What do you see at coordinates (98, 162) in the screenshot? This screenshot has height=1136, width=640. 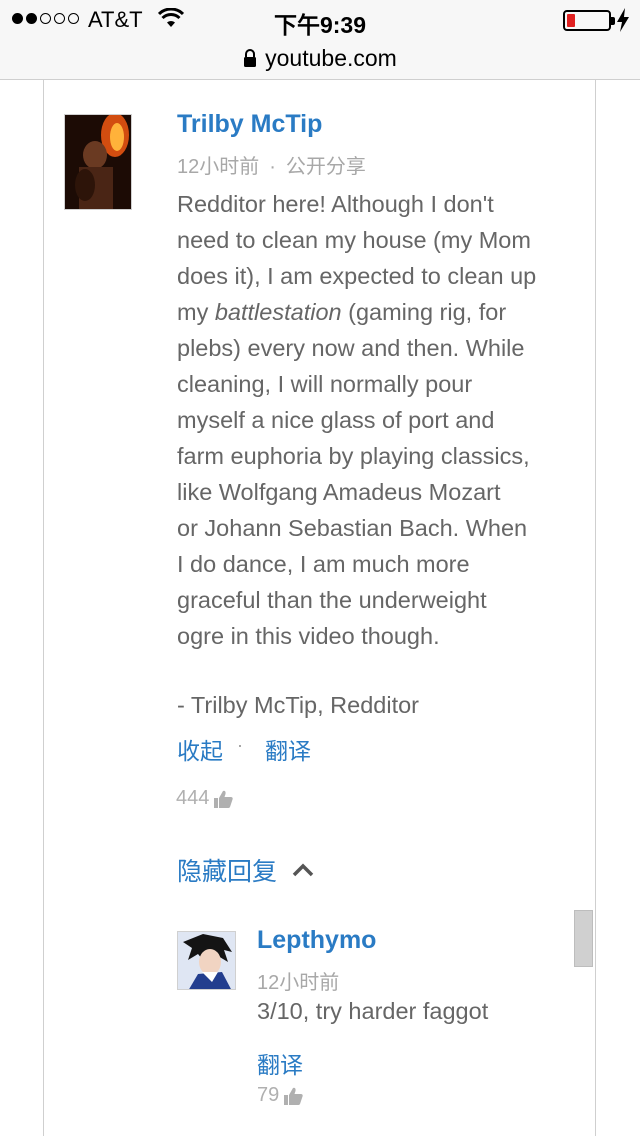 I see `avatar` at bounding box center [98, 162].